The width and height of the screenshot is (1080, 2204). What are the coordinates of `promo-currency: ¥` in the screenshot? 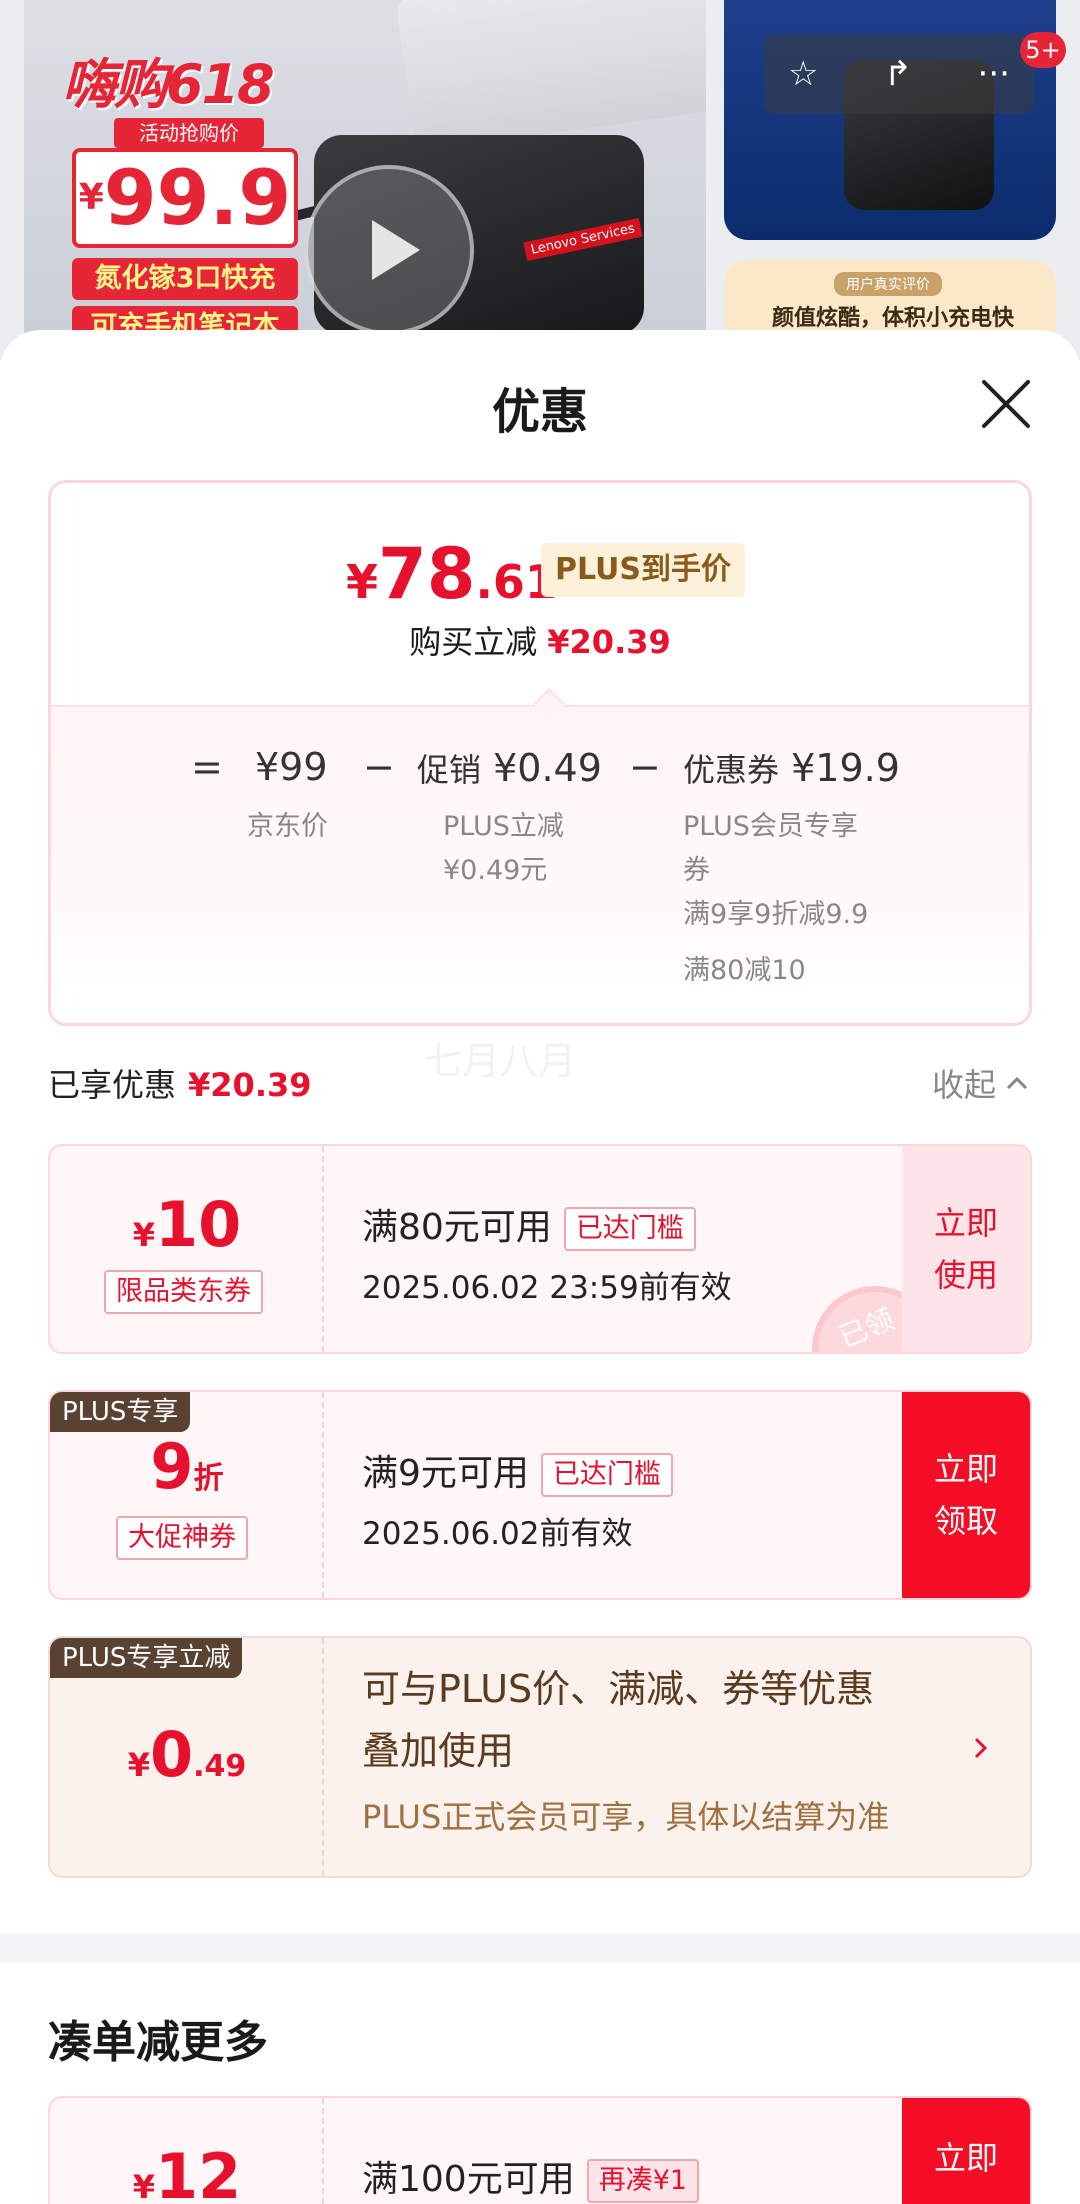 It's located at (91, 197).